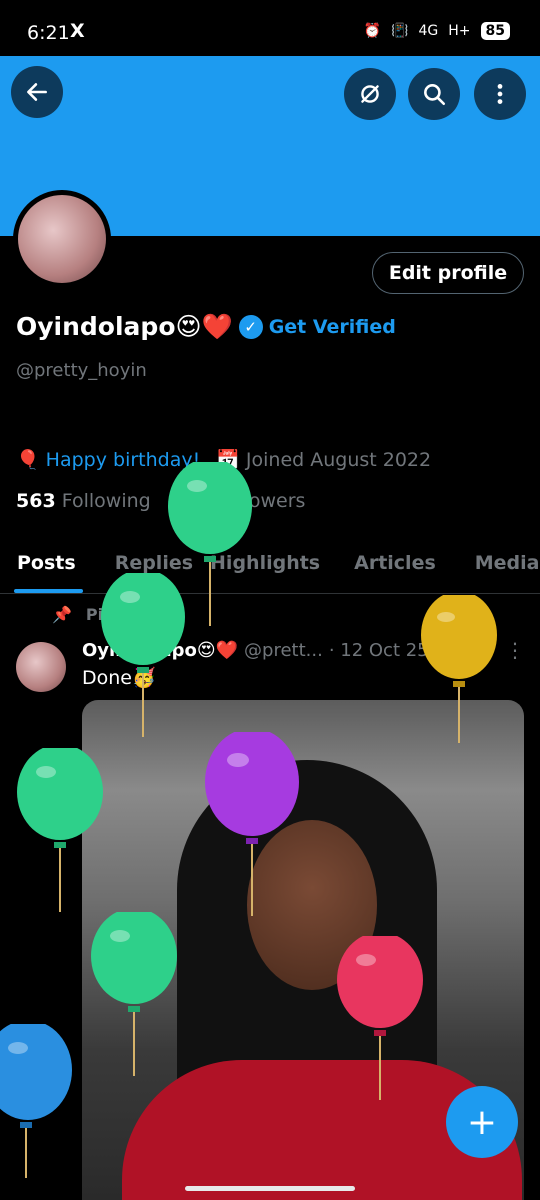  I want to click on grok-button, so click(370, 94).